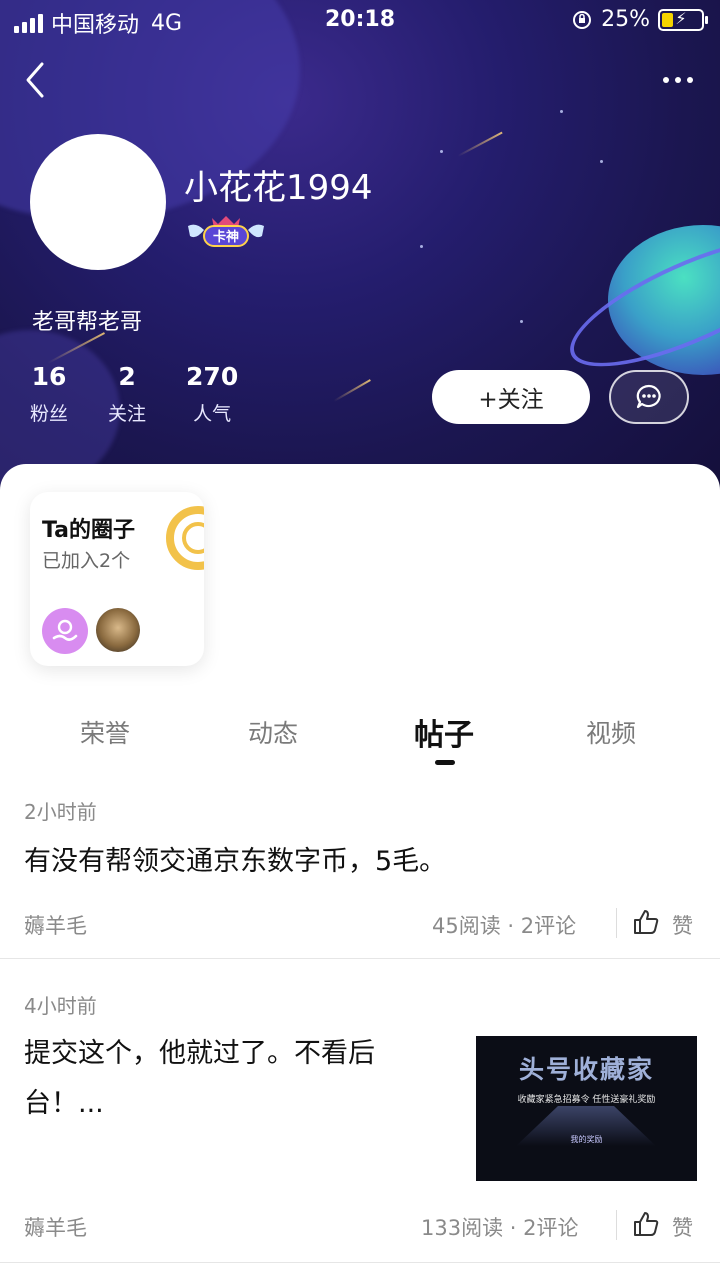 The height and width of the screenshot is (1280, 720). What do you see at coordinates (89, 530) in the screenshot?
I see `circle-card-title: Ta的圈子` at bounding box center [89, 530].